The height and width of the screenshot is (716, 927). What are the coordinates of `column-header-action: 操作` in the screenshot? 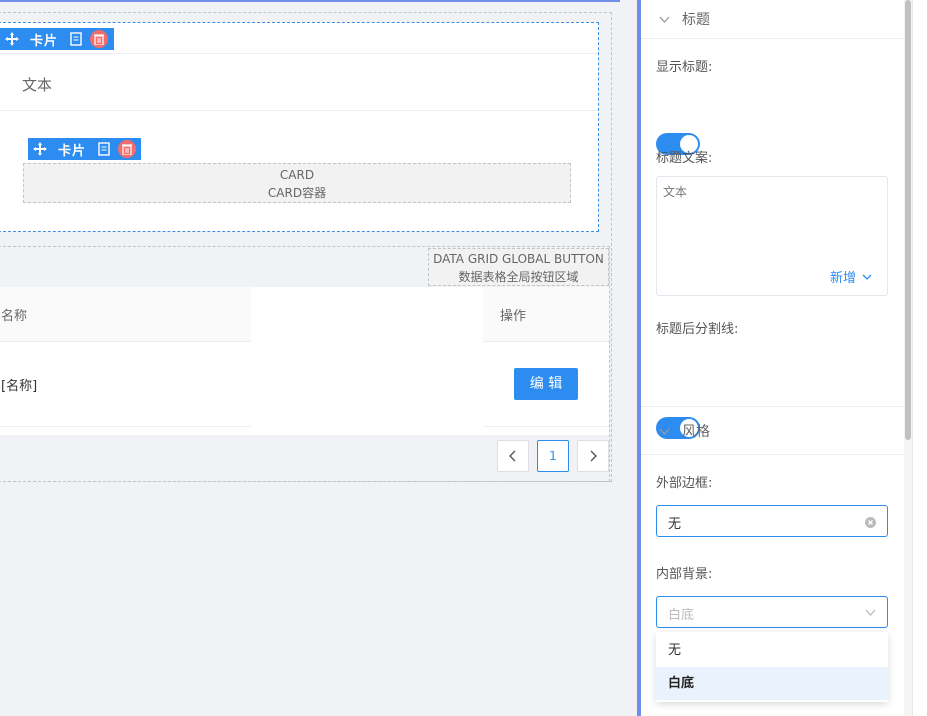 It's located at (513, 316).